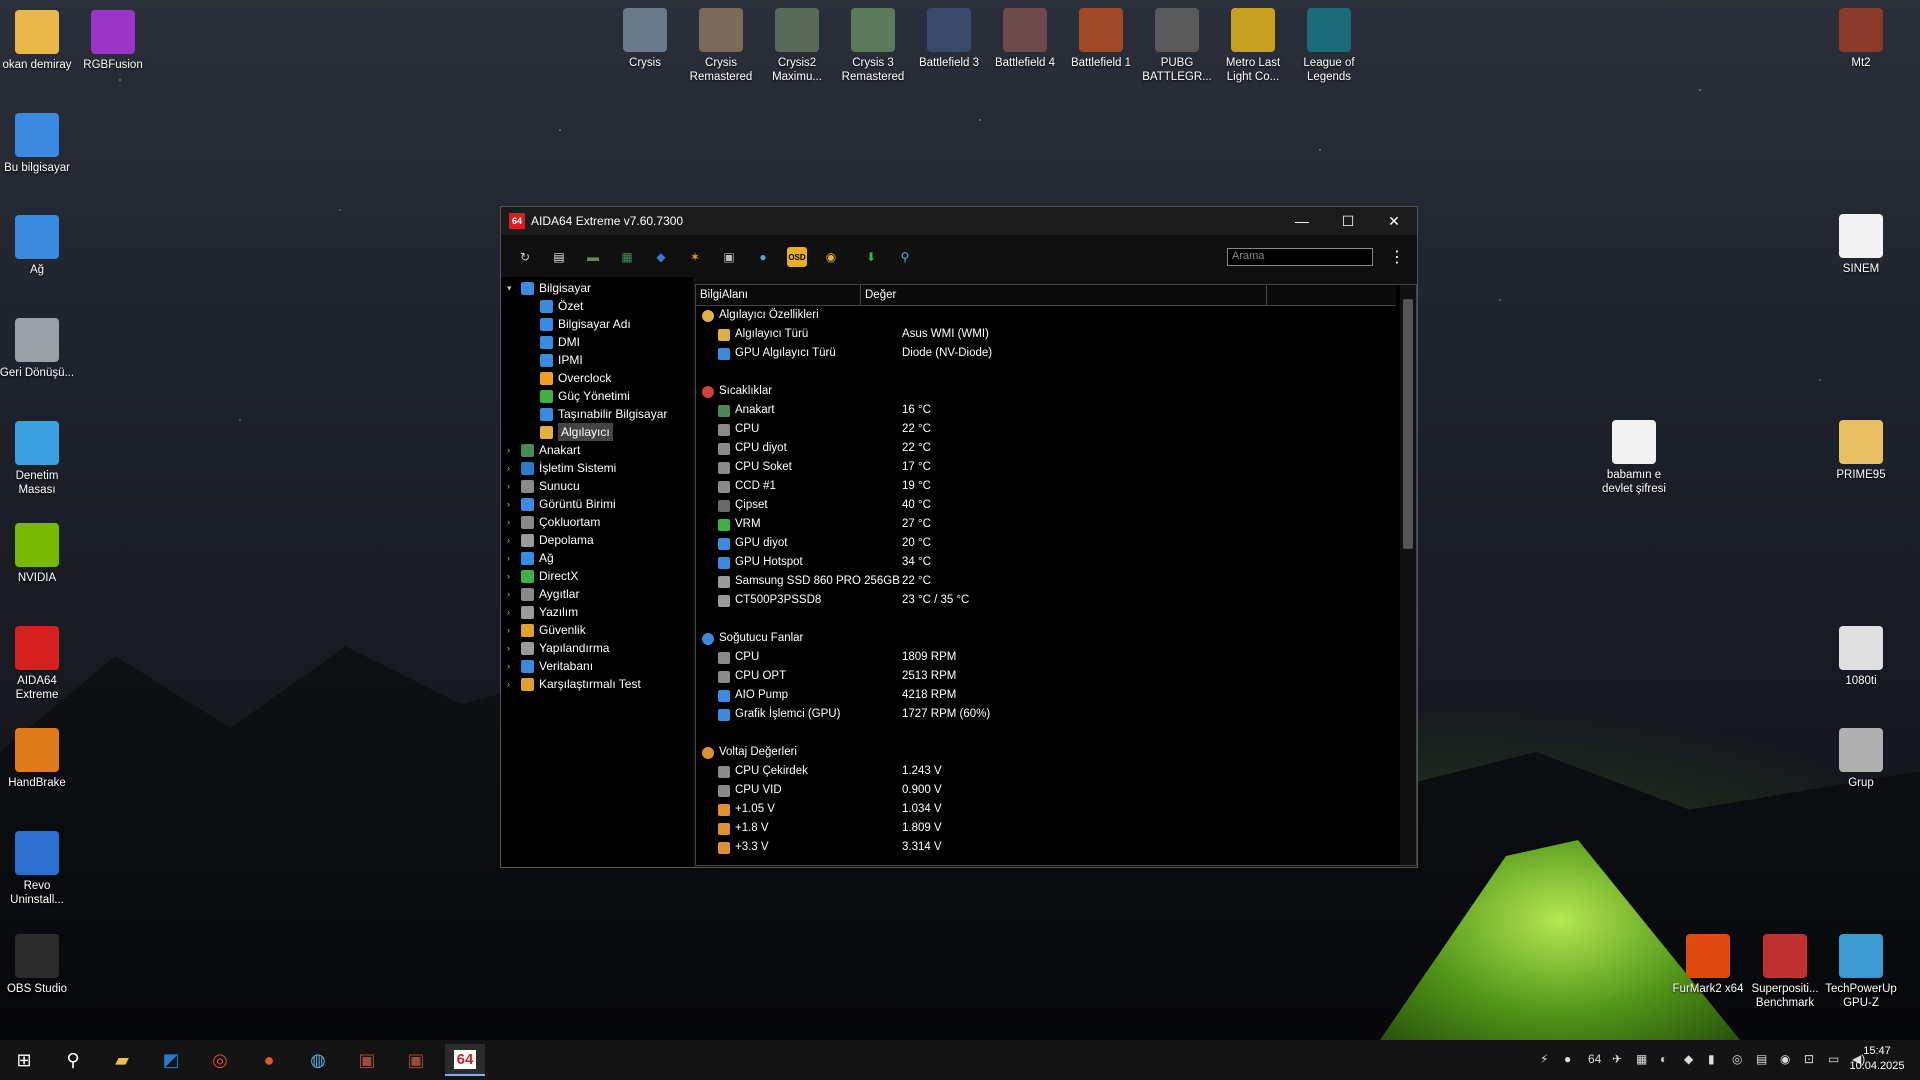  I want to click on more-menu-icon: ⋮, so click(1397, 257).